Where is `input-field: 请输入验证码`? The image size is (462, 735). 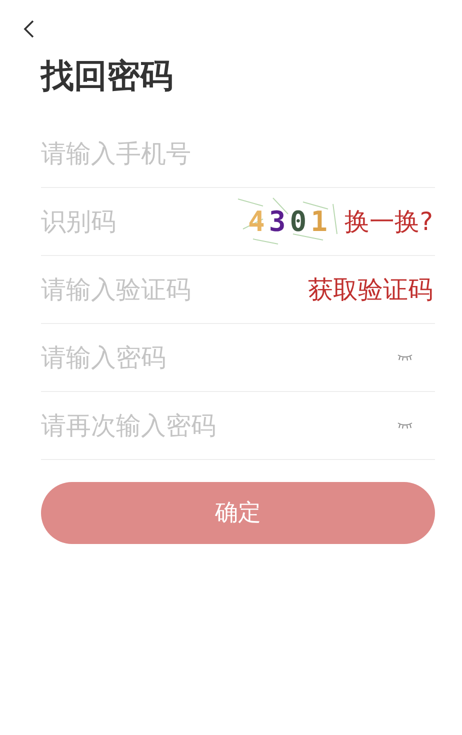 input-field: 请输入验证码 is located at coordinates (173, 289).